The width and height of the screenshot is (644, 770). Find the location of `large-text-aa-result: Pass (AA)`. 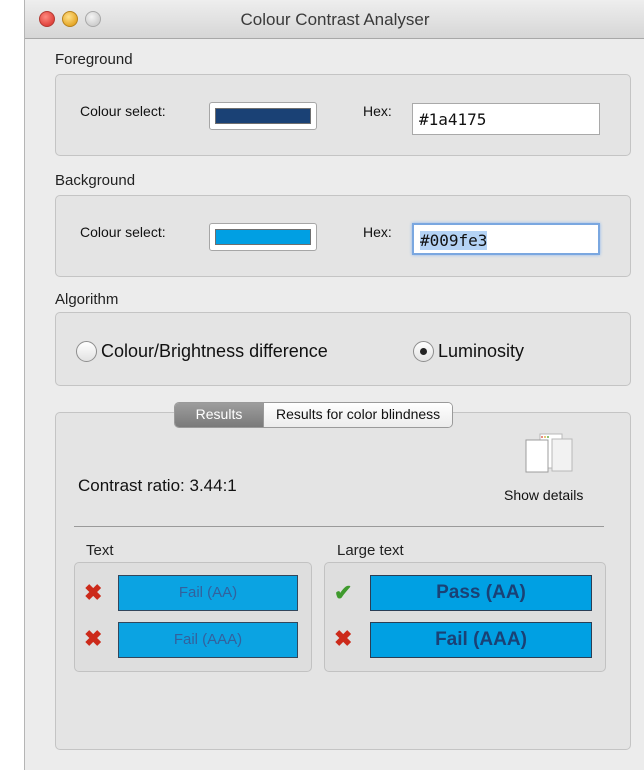

large-text-aa-result: Pass (AA) is located at coordinates (481, 593).